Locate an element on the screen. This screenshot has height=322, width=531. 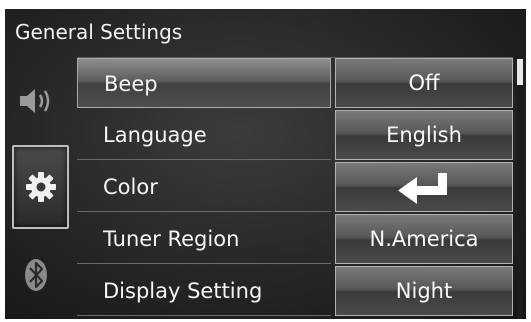
enter-arrow-icon is located at coordinates (422, 188).